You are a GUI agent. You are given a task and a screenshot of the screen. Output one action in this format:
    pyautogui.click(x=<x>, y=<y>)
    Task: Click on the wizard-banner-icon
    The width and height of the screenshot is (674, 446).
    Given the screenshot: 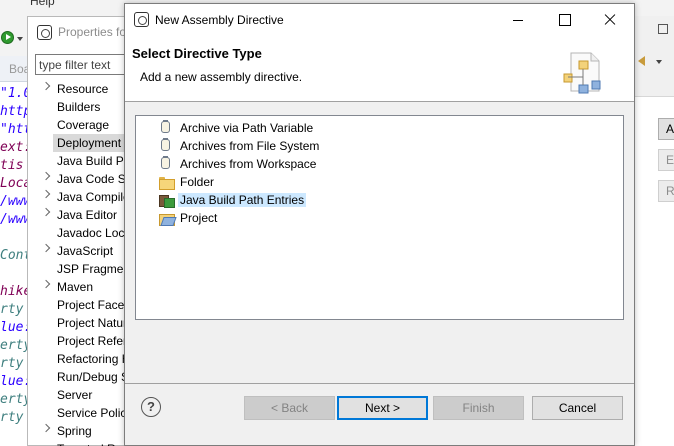 What is the action you would take?
    pyautogui.click(x=582, y=73)
    